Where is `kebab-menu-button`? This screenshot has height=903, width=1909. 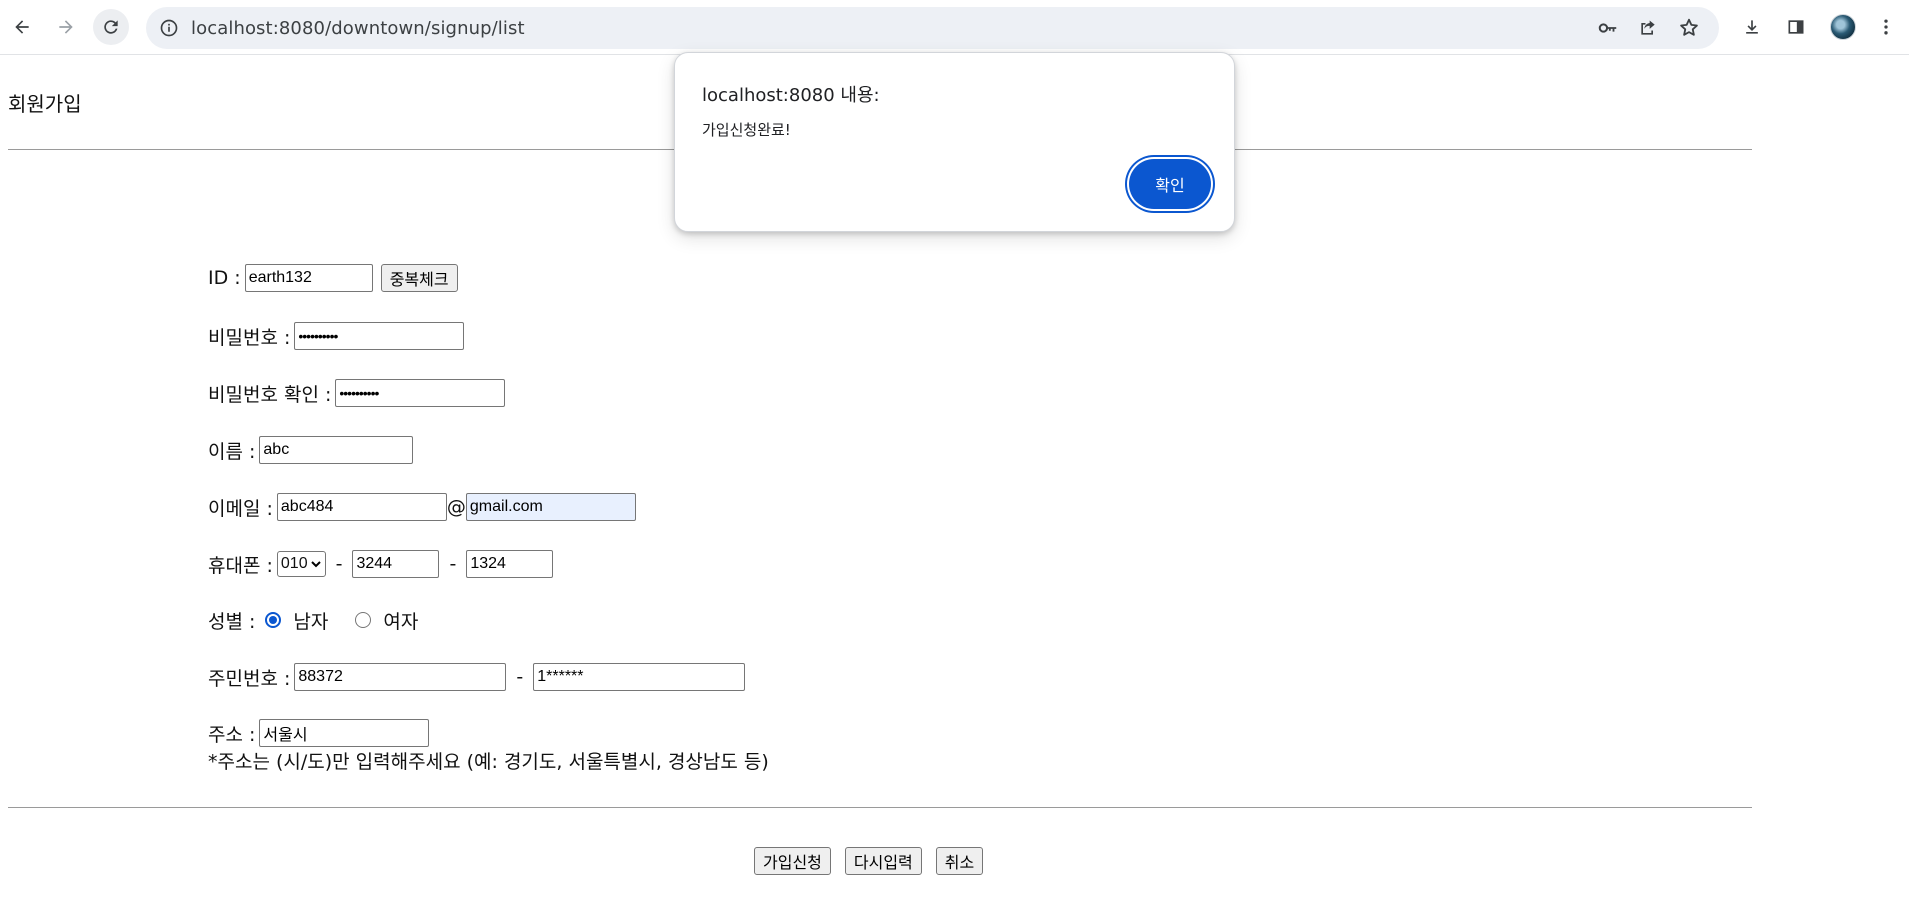
kebab-menu-button is located at coordinates (1886, 27).